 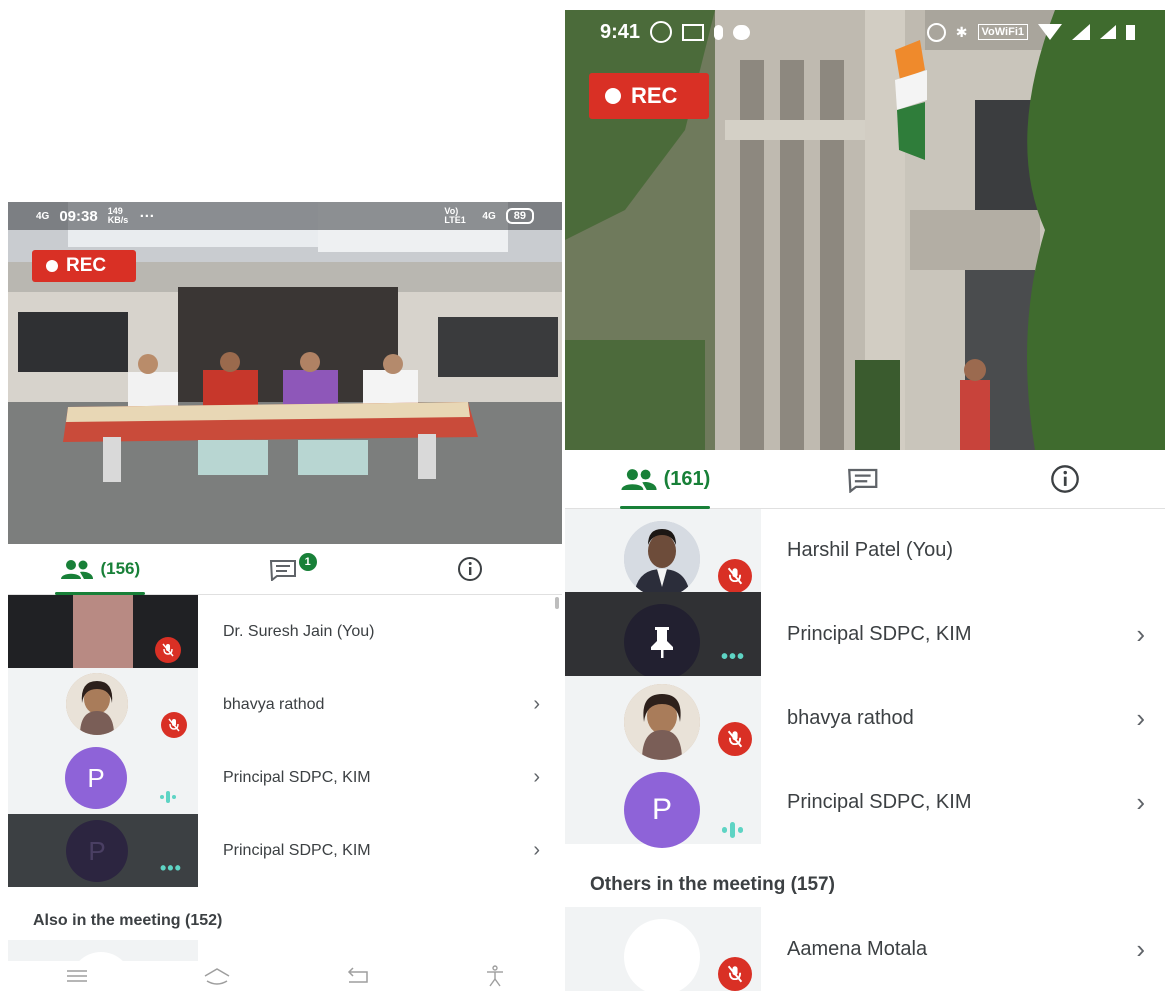 I want to click on left-participant-row: P Principal SDPC, KIM ›, so click(x=285, y=777).